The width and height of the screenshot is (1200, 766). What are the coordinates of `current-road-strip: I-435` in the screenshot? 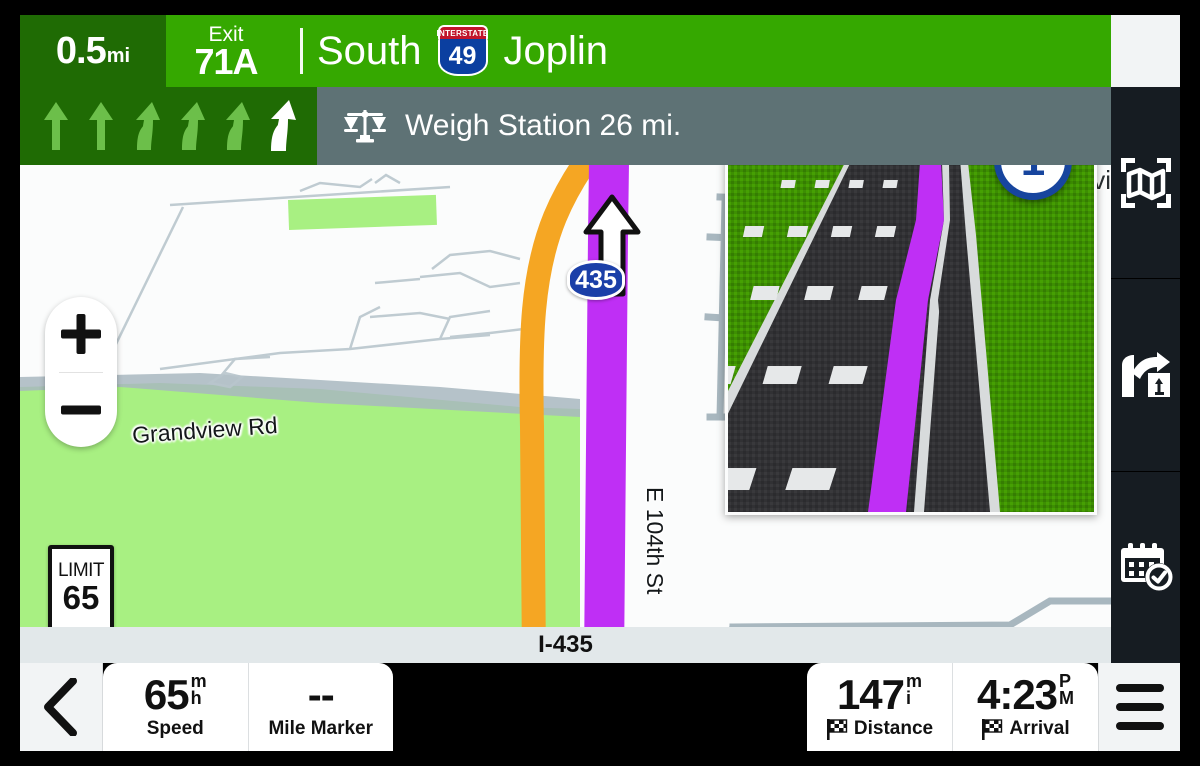 It's located at (565, 645).